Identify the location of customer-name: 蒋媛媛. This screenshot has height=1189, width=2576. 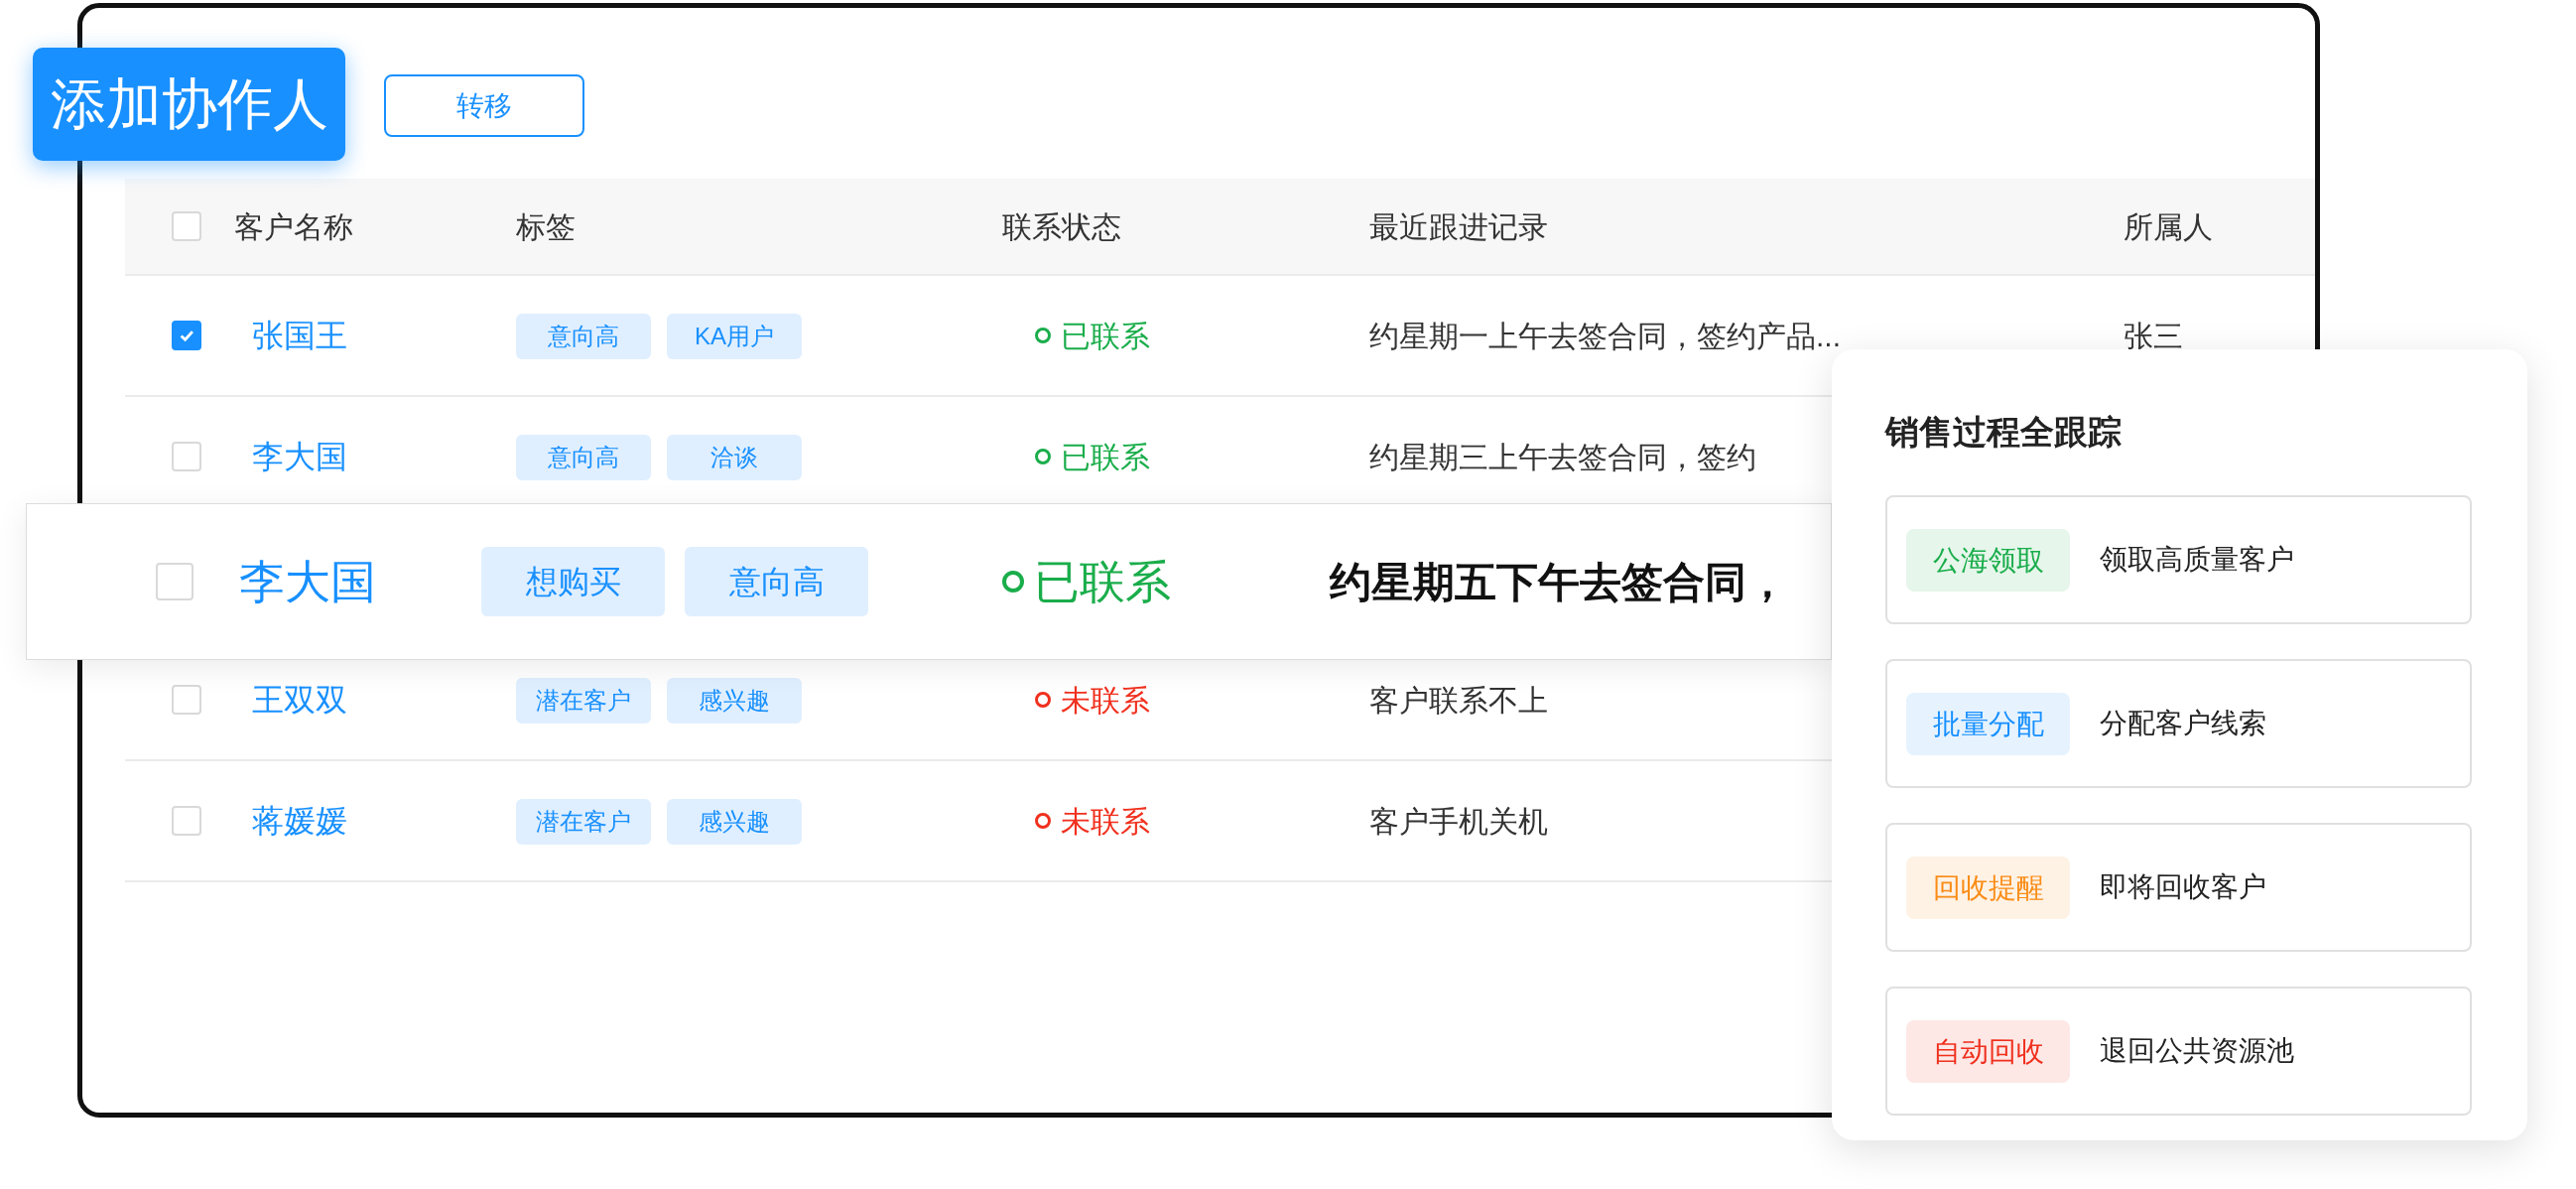
(300, 821).